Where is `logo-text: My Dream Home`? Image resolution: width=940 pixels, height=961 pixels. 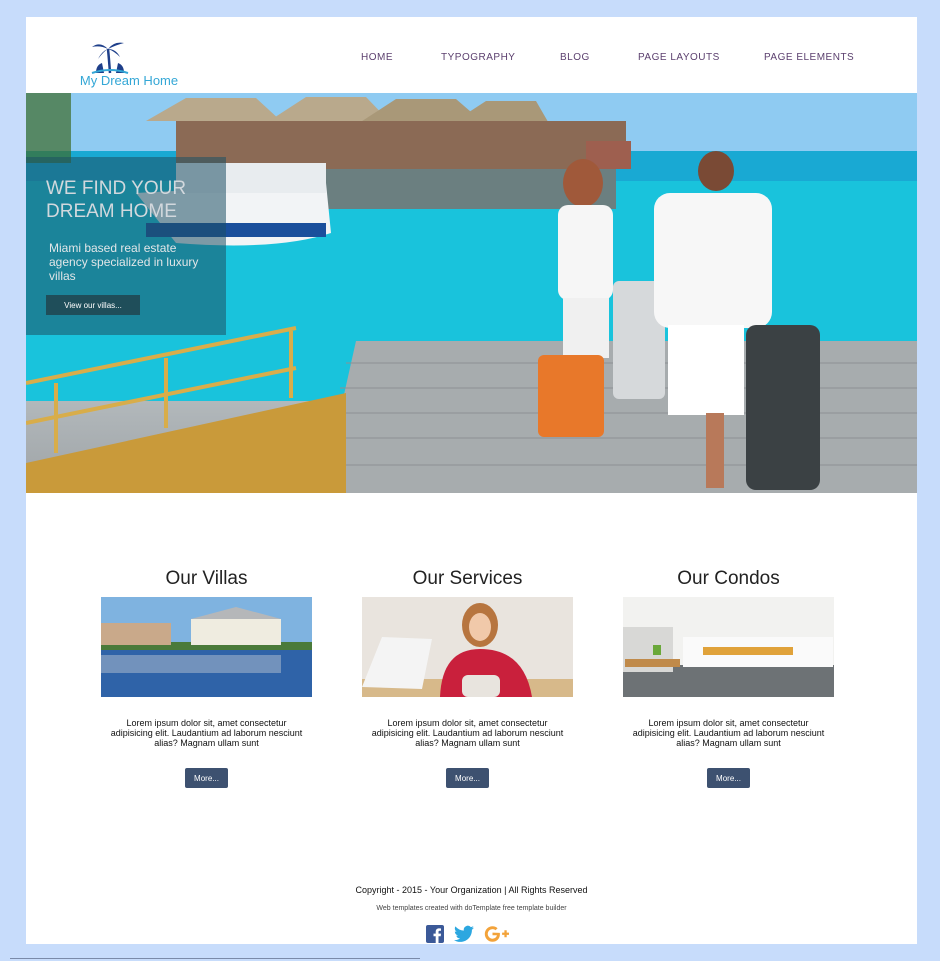
logo-text: My Dream Home is located at coordinates (129, 80).